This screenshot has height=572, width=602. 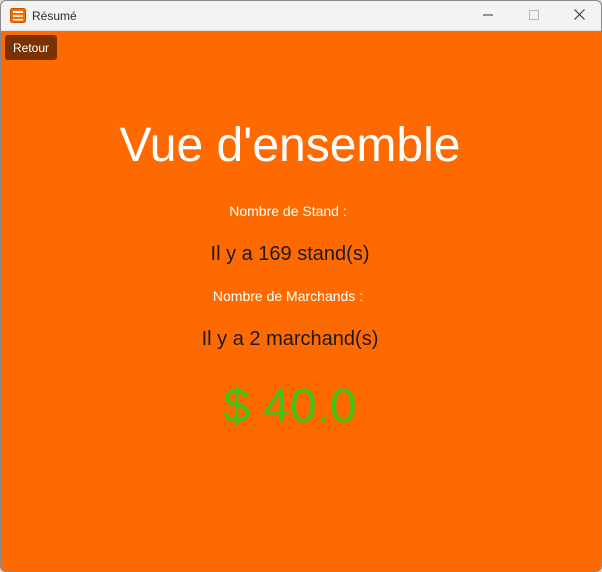 What do you see at coordinates (288, 211) in the screenshot?
I see `stands-count-label: Nombre de Stand :` at bounding box center [288, 211].